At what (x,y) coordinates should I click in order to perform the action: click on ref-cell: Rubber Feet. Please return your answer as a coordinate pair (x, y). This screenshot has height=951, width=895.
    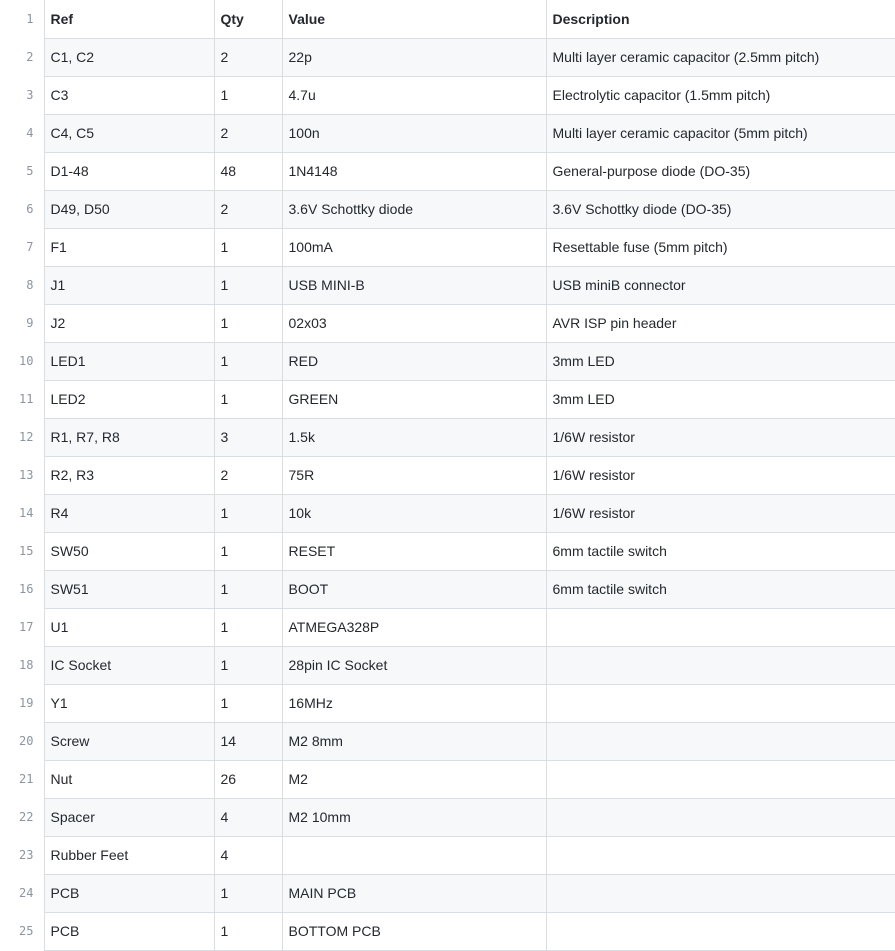
    Looking at the image, I should click on (129, 855).